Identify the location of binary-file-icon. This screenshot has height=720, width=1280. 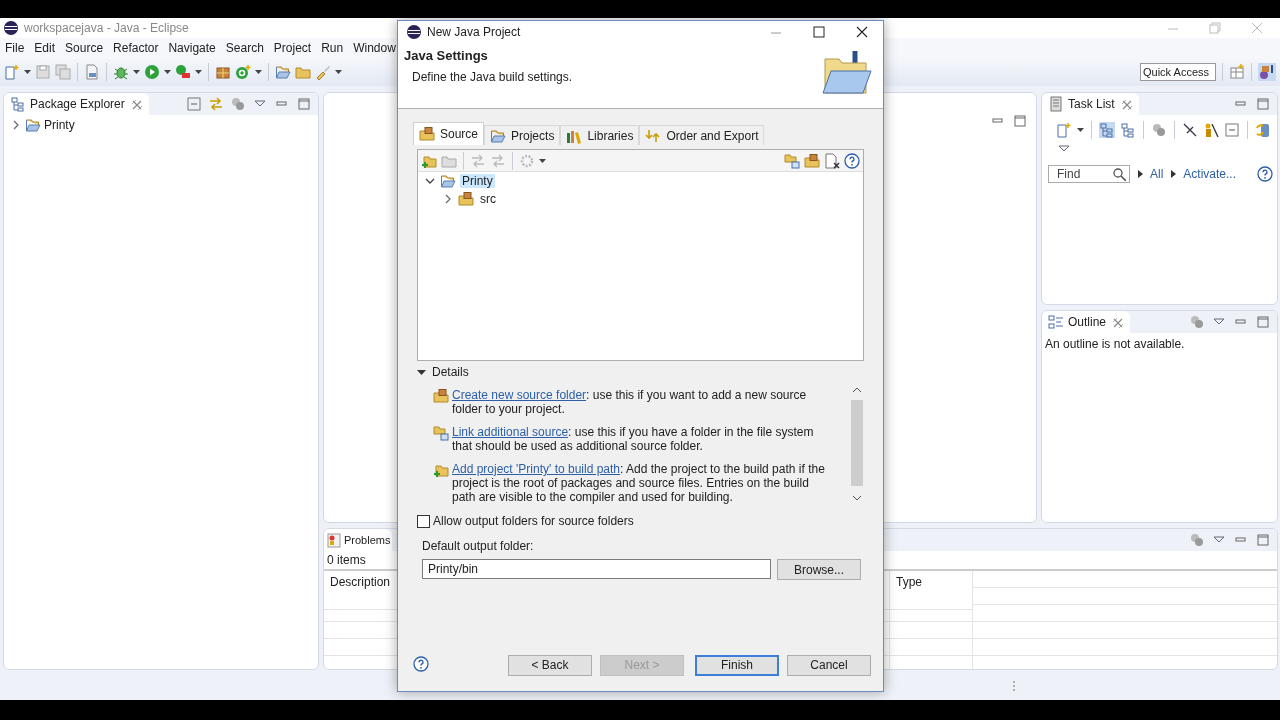
(92, 72).